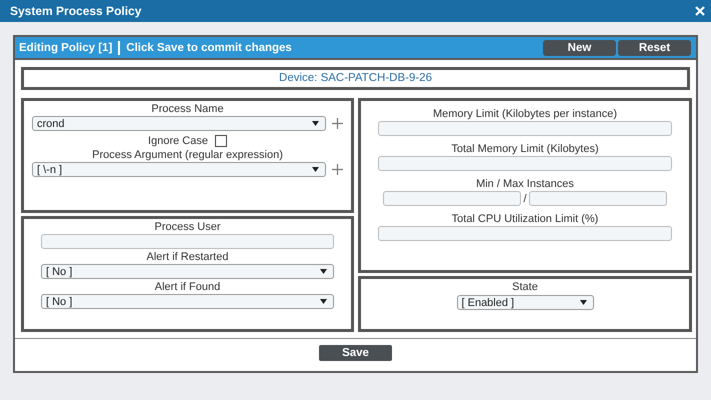 This screenshot has height=400, width=711. What do you see at coordinates (187, 287) in the screenshot?
I see `field-label: Alert if Found` at bounding box center [187, 287].